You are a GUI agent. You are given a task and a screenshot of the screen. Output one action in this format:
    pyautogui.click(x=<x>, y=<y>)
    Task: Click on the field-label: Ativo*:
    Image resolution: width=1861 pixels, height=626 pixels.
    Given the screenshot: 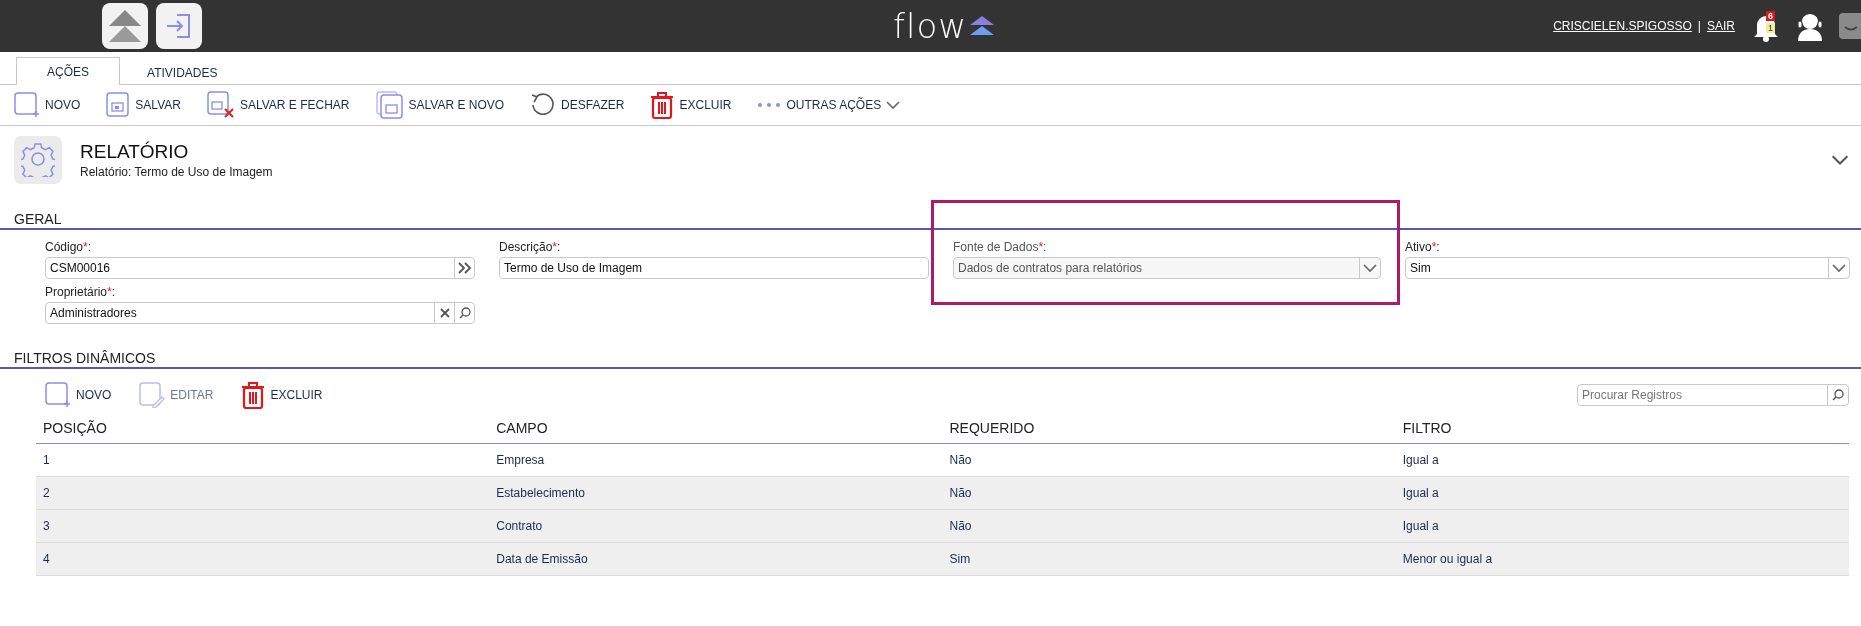 What is the action you would take?
    pyautogui.click(x=1423, y=247)
    